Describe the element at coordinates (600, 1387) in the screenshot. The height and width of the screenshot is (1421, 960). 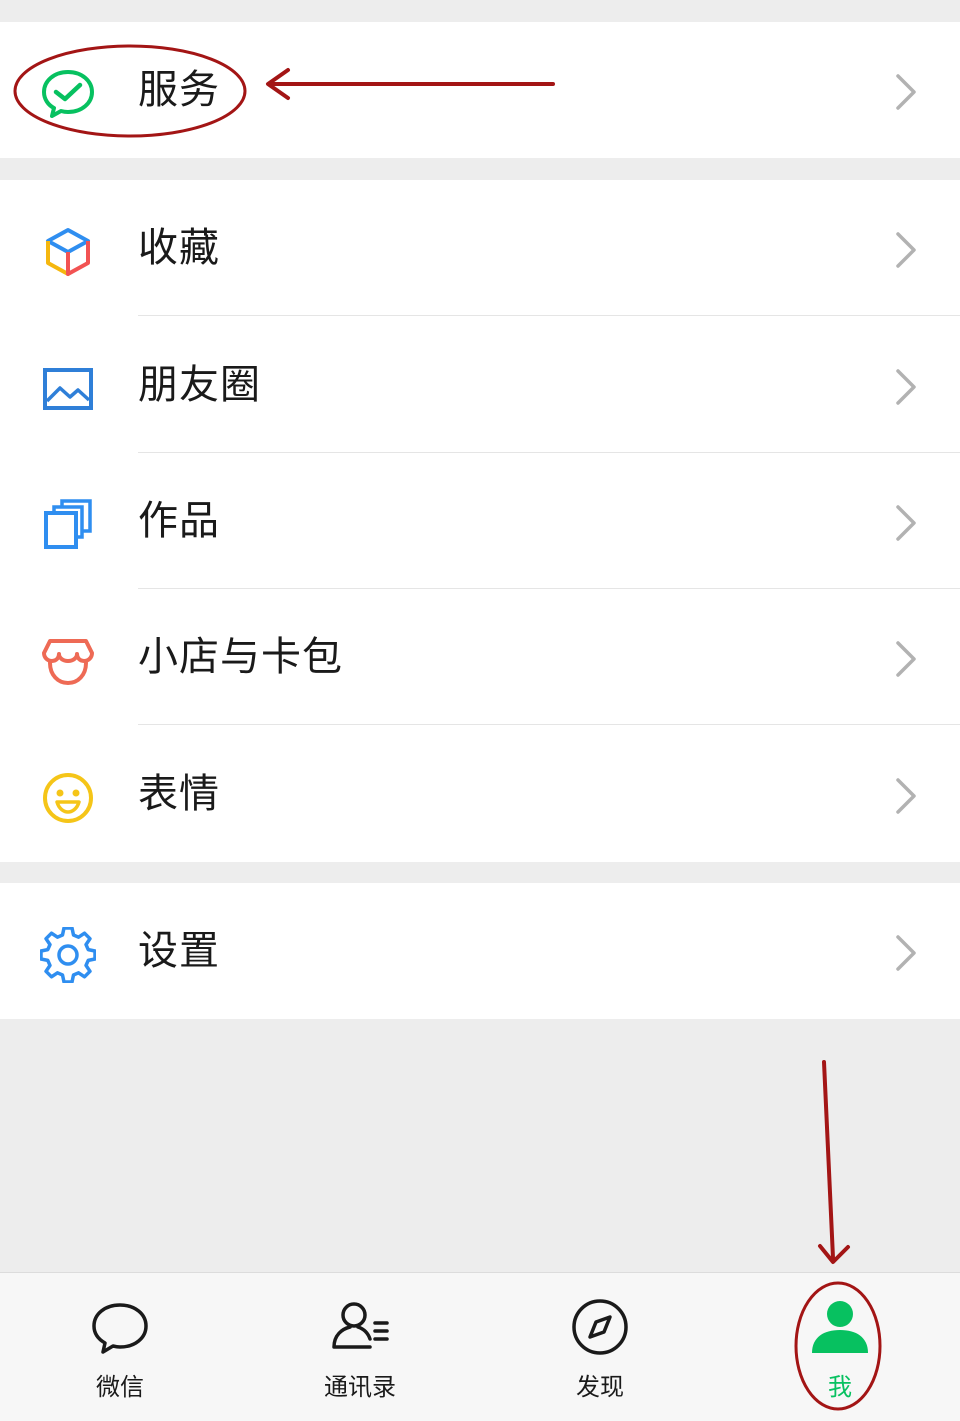
I see `tab-discover-label: 发现` at that location.